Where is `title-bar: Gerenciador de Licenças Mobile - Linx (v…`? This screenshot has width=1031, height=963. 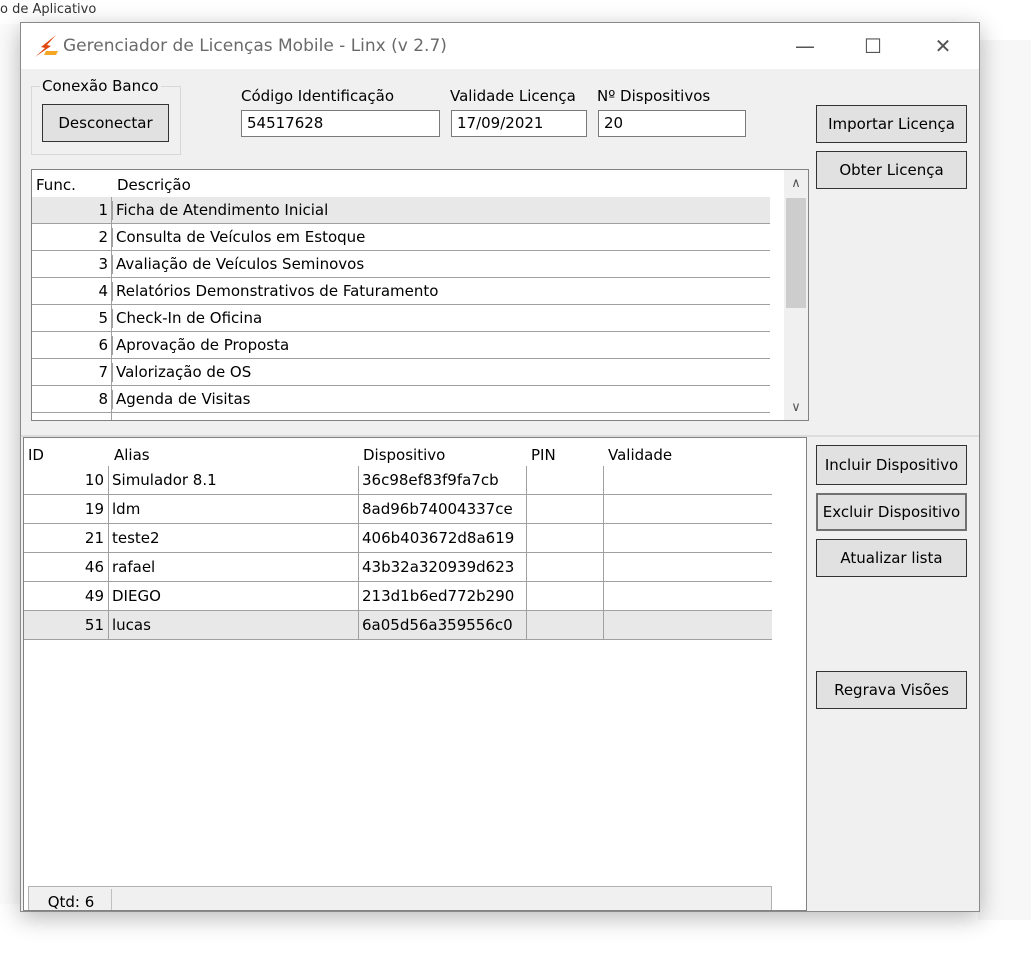
title-bar: Gerenciador de Licenças Mobile - Linx (v… is located at coordinates (500, 46).